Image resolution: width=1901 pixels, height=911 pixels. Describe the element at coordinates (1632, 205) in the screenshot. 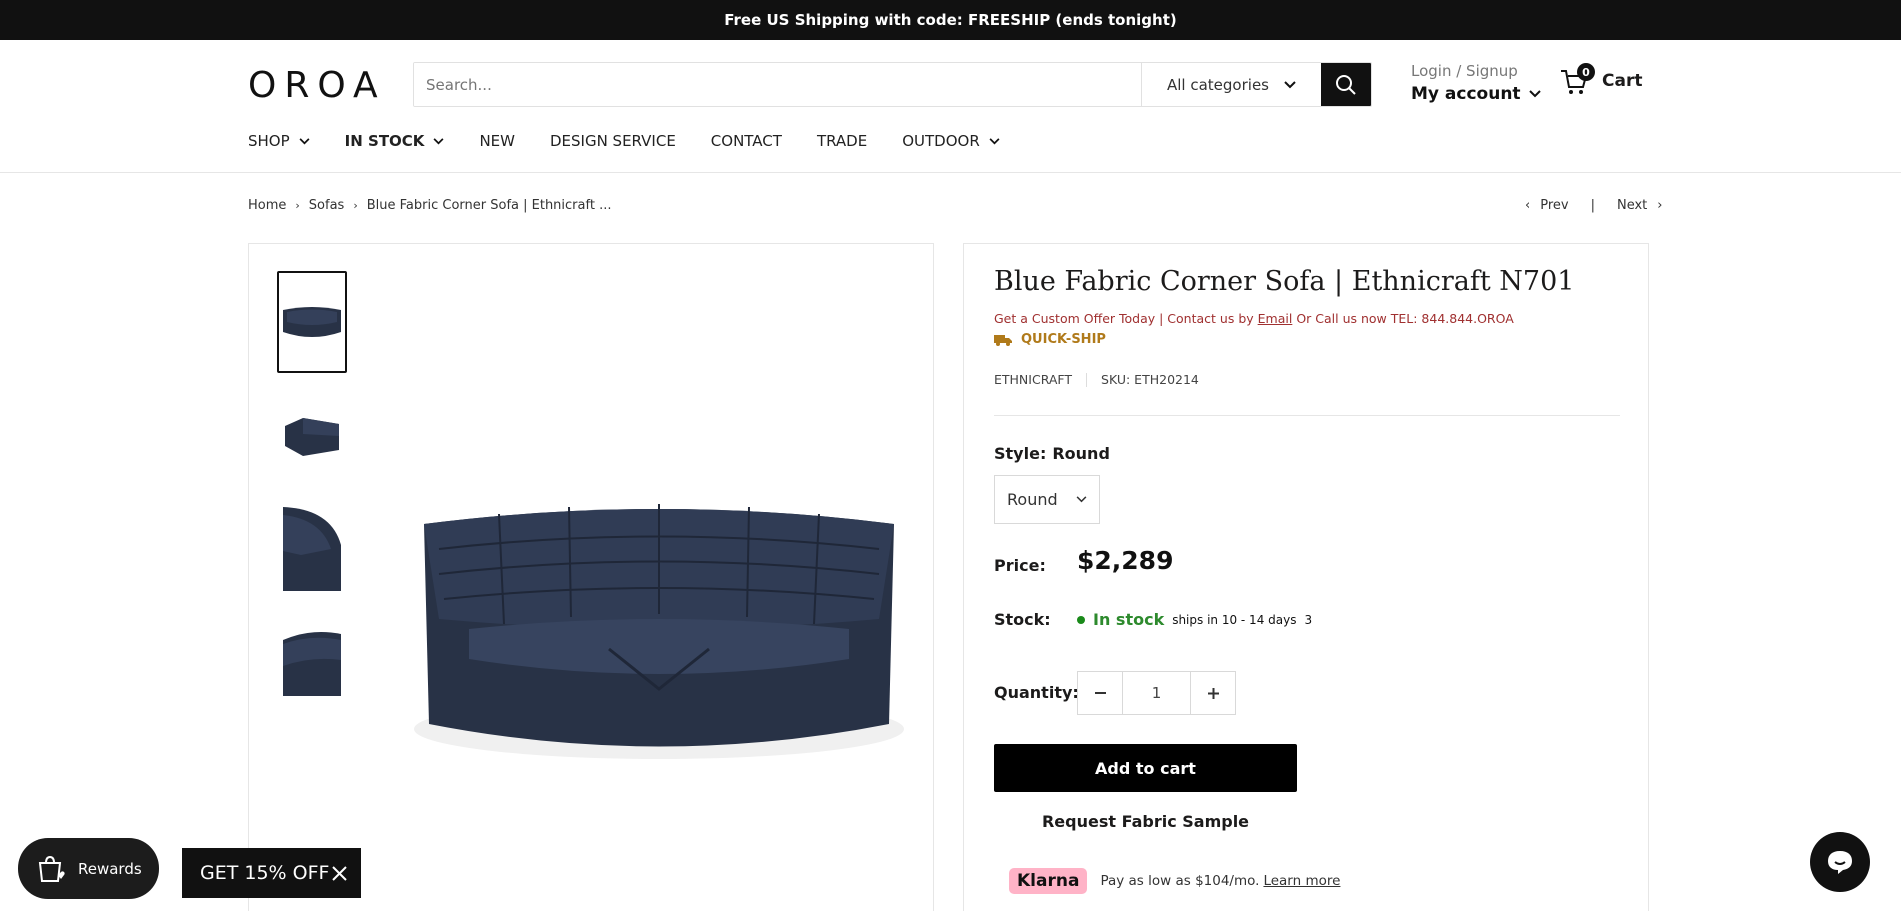

I see `next-link: Next` at that location.